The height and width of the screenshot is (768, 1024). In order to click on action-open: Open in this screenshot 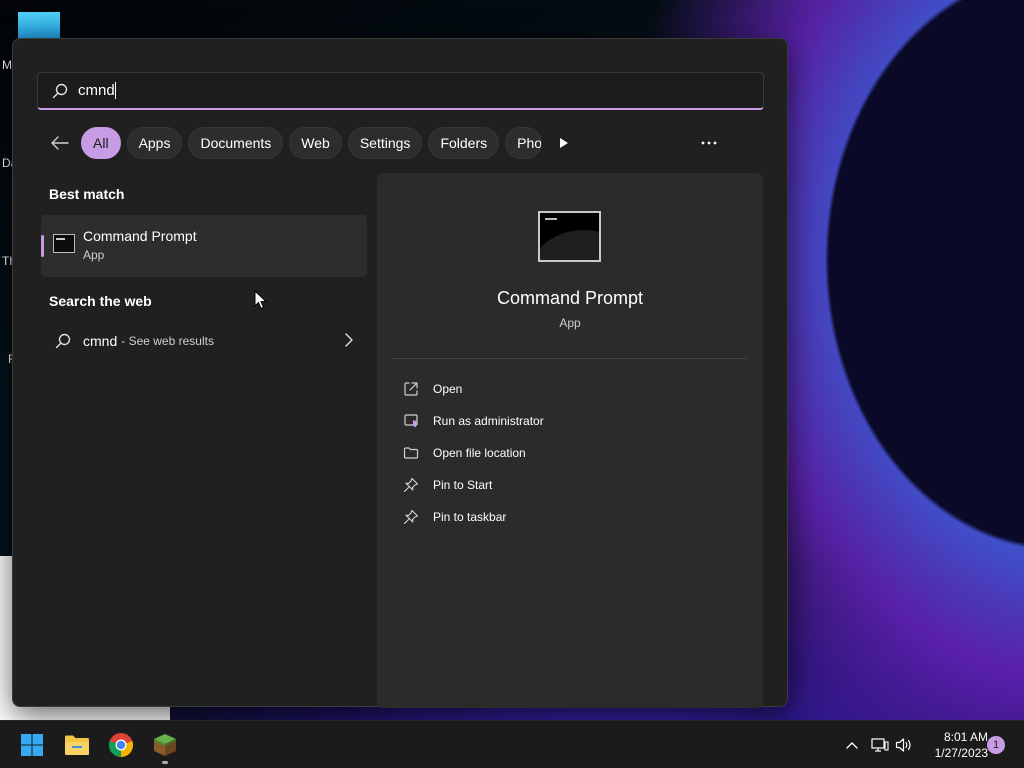, I will do `click(568, 389)`.